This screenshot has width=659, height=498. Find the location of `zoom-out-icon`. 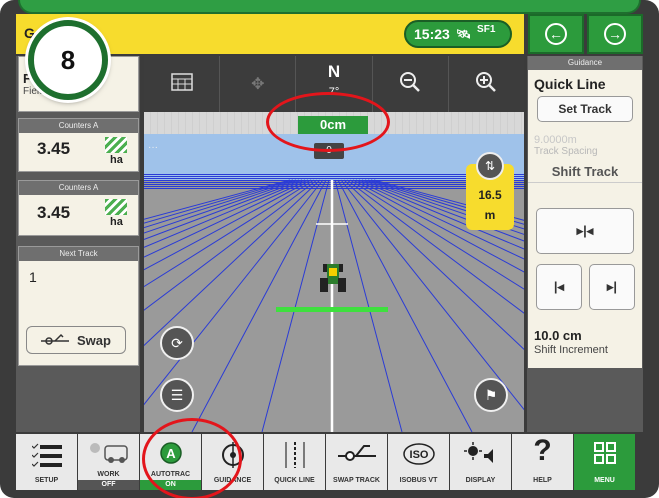

zoom-out-icon is located at coordinates (410, 84).